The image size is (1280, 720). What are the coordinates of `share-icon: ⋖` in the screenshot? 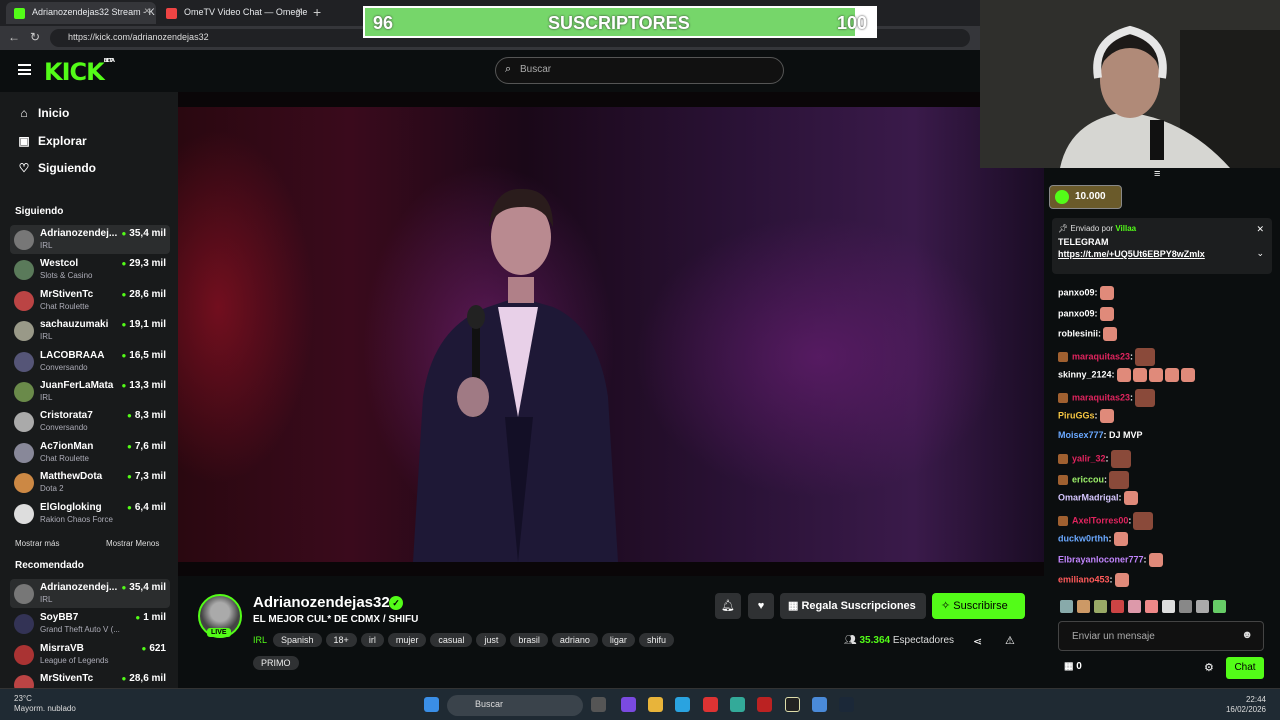 It's located at (977, 641).